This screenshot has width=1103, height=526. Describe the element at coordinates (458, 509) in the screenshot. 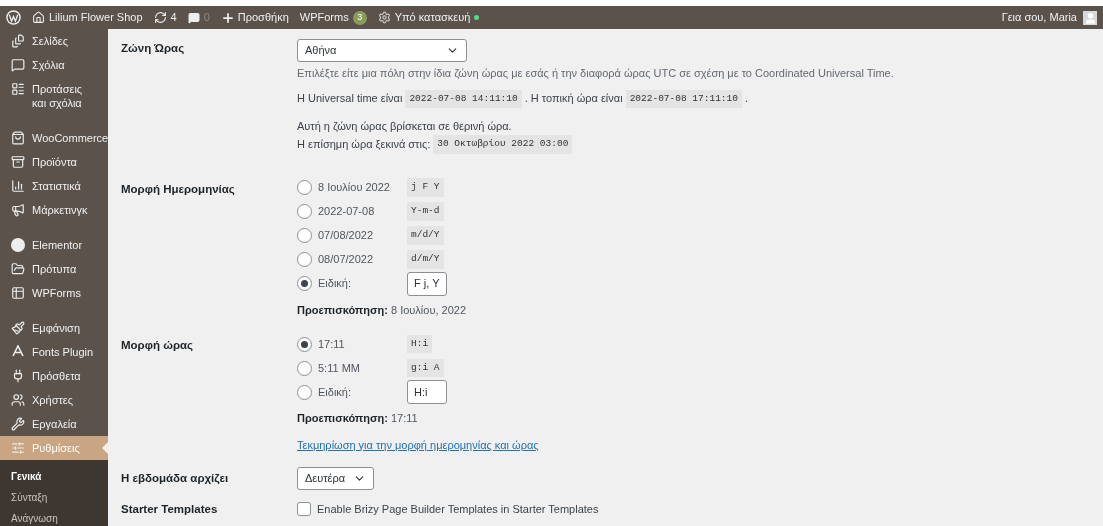

I see `checkbox-label: Enable Brizy Page Builder Templates in Starter Templates` at that location.